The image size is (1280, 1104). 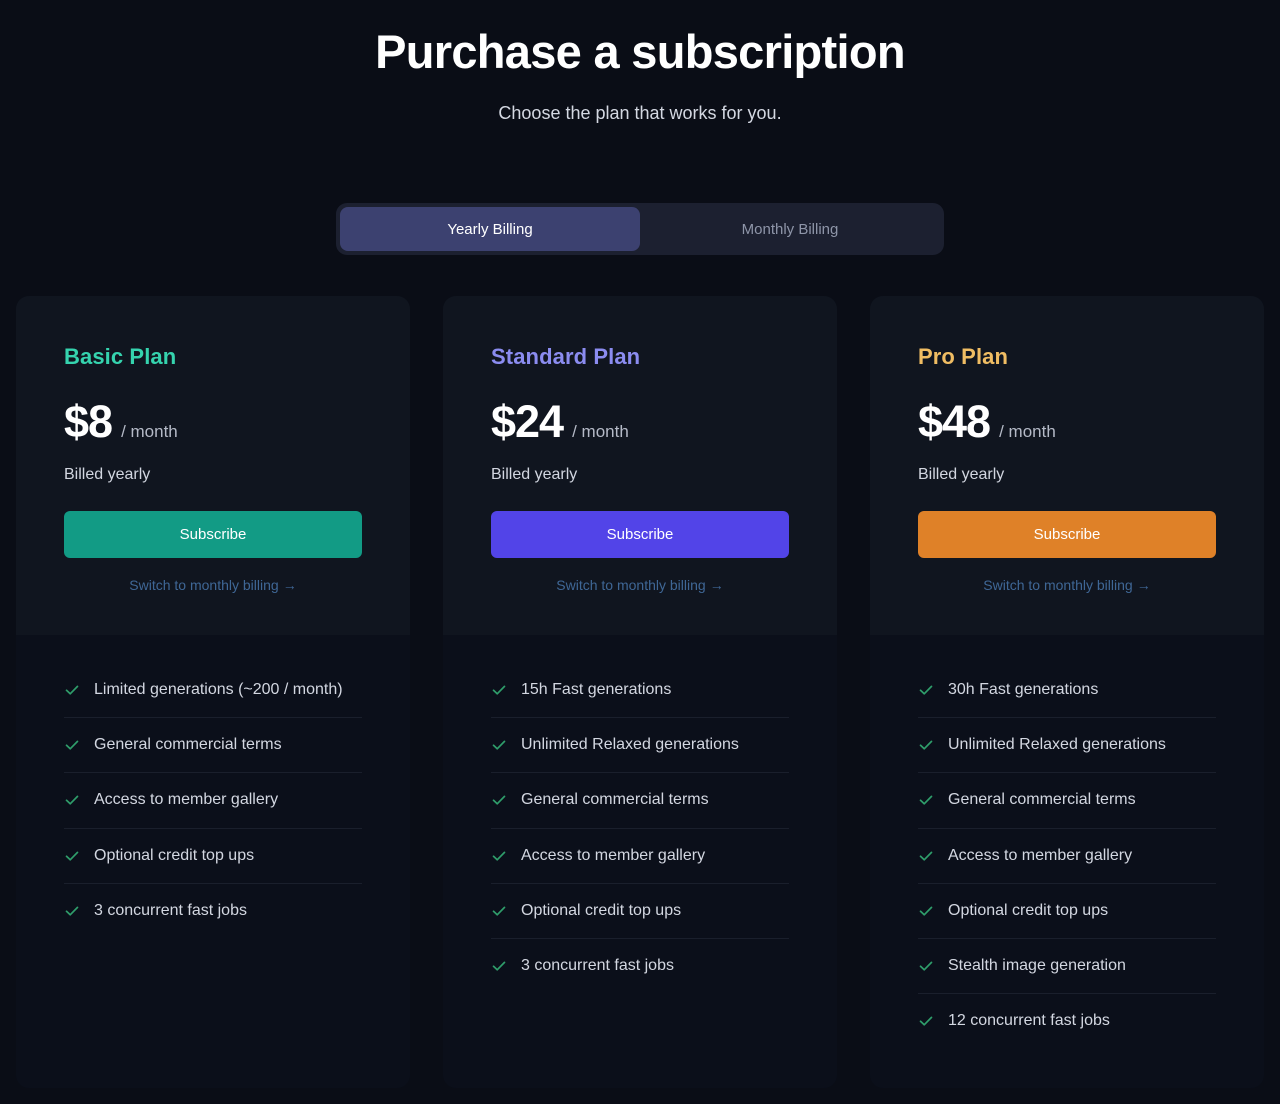 What do you see at coordinates (204, 585) in the screenshot?
I see `switch-billing-label-basic: Switch to monthly billing` at bounding box center [204, 585].